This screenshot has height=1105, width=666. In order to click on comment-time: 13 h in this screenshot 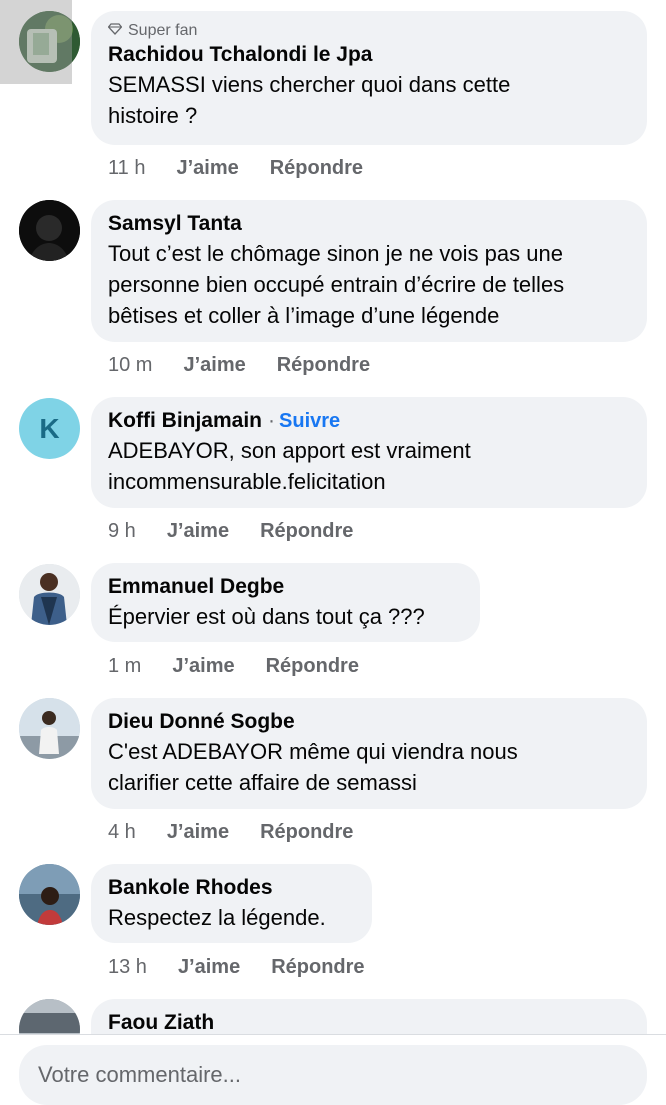, I will do `click(127, 967)`.